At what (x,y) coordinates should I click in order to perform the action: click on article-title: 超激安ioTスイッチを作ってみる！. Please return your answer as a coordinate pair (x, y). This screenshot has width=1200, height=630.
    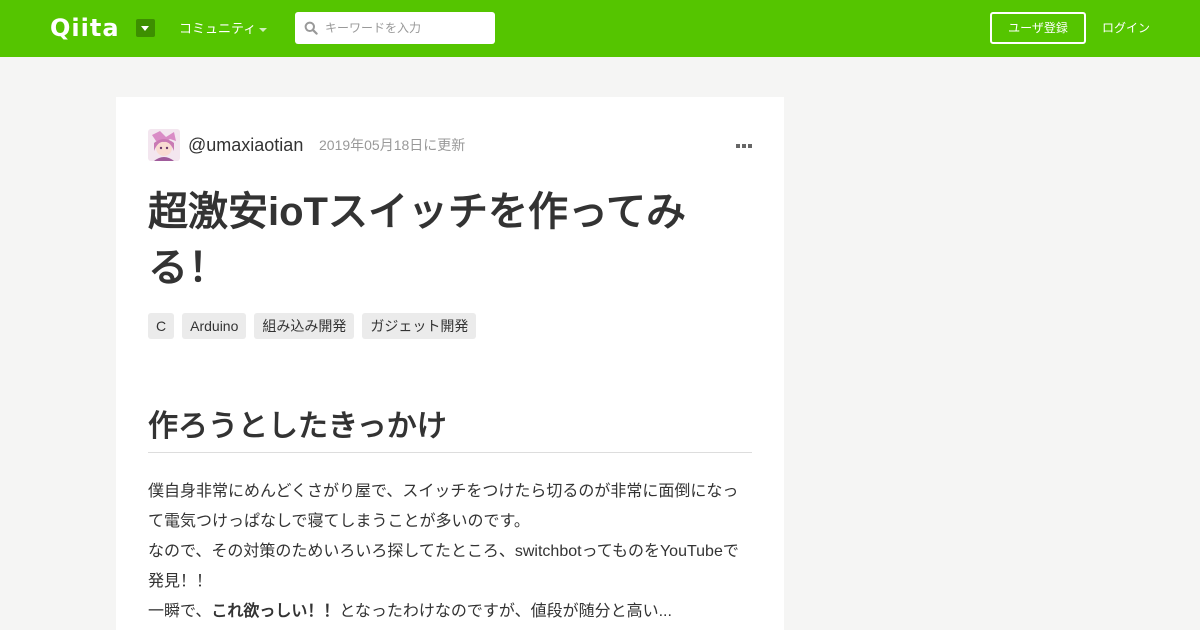
    Looking at the image, I should click on (417, 240).